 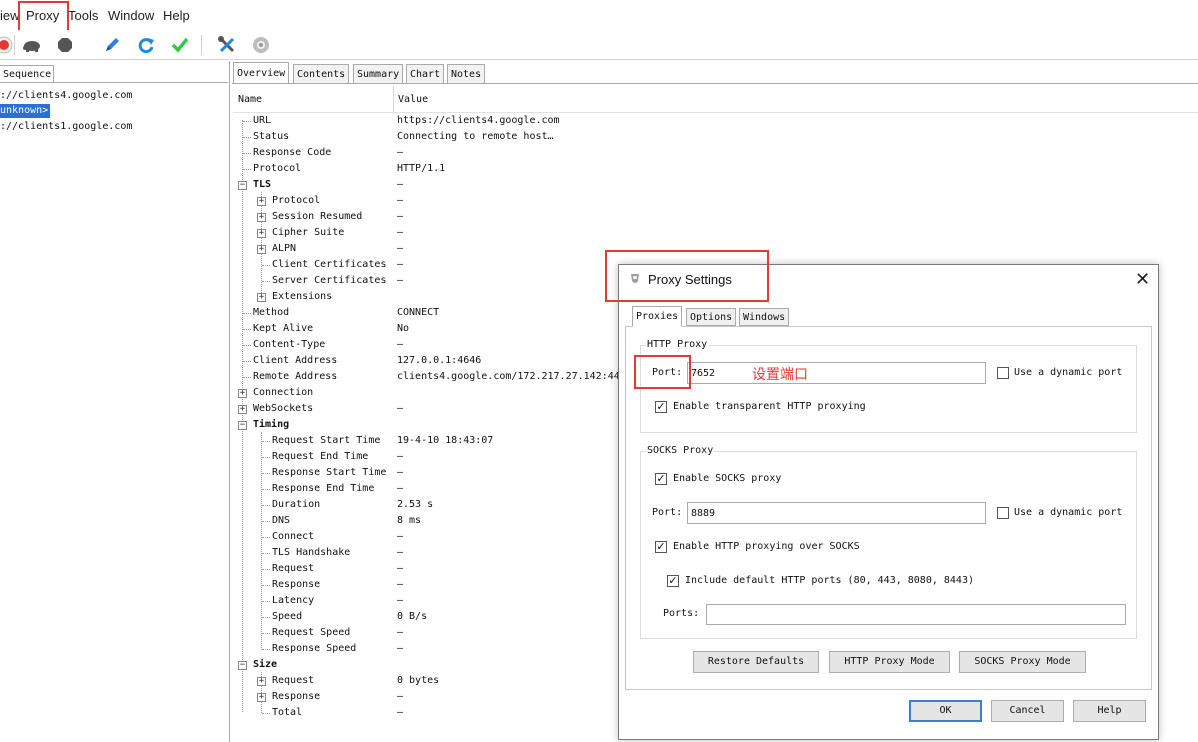 I want to click on row-name: Request End Time, so click(x=320, y=456).